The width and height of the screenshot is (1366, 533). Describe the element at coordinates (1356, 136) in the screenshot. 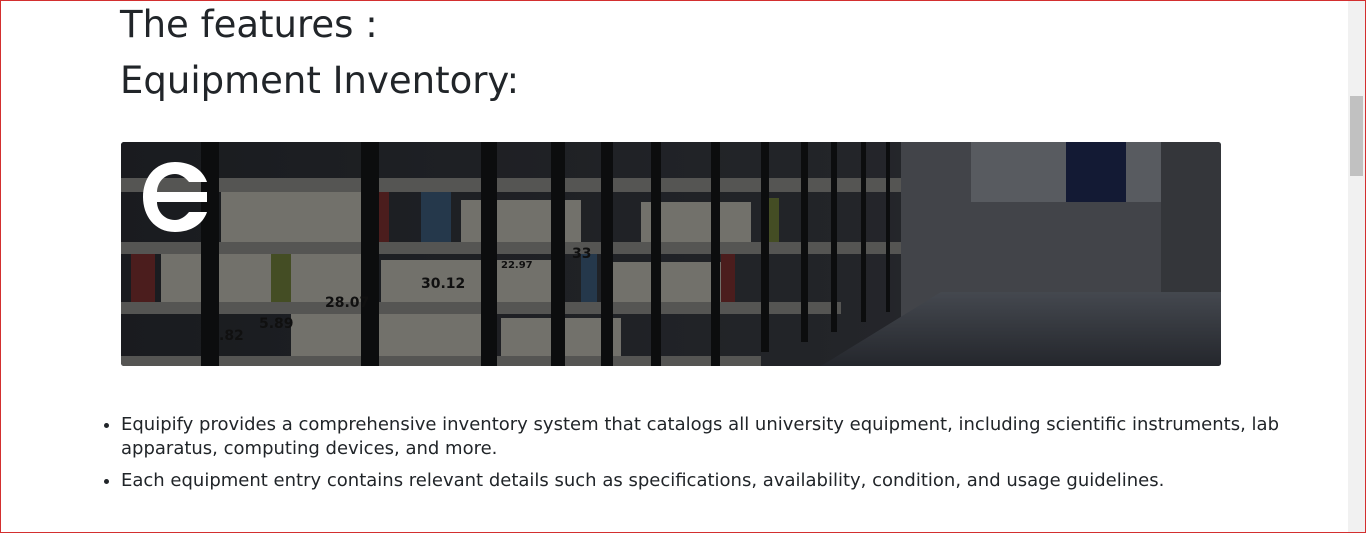

I see `scrollbar-thumb` at that location.